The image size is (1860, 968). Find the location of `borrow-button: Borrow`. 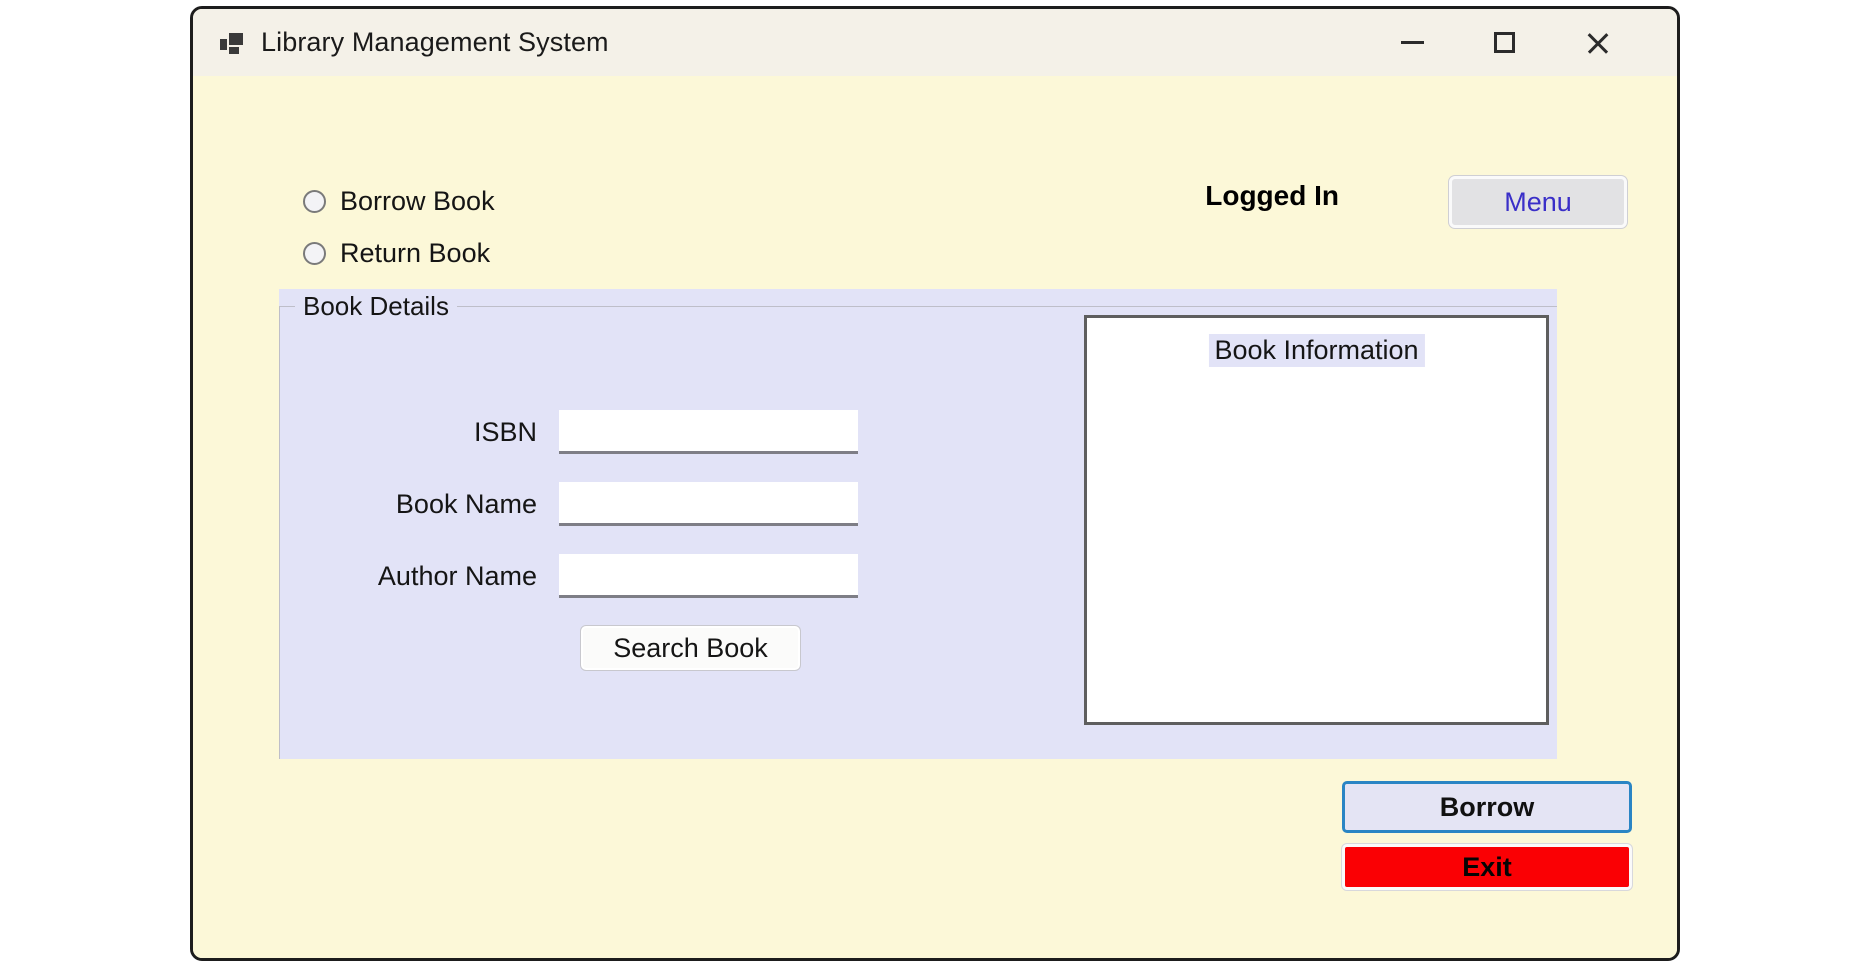

borrow-button: Borrow is located at coordinates (1487, 807).